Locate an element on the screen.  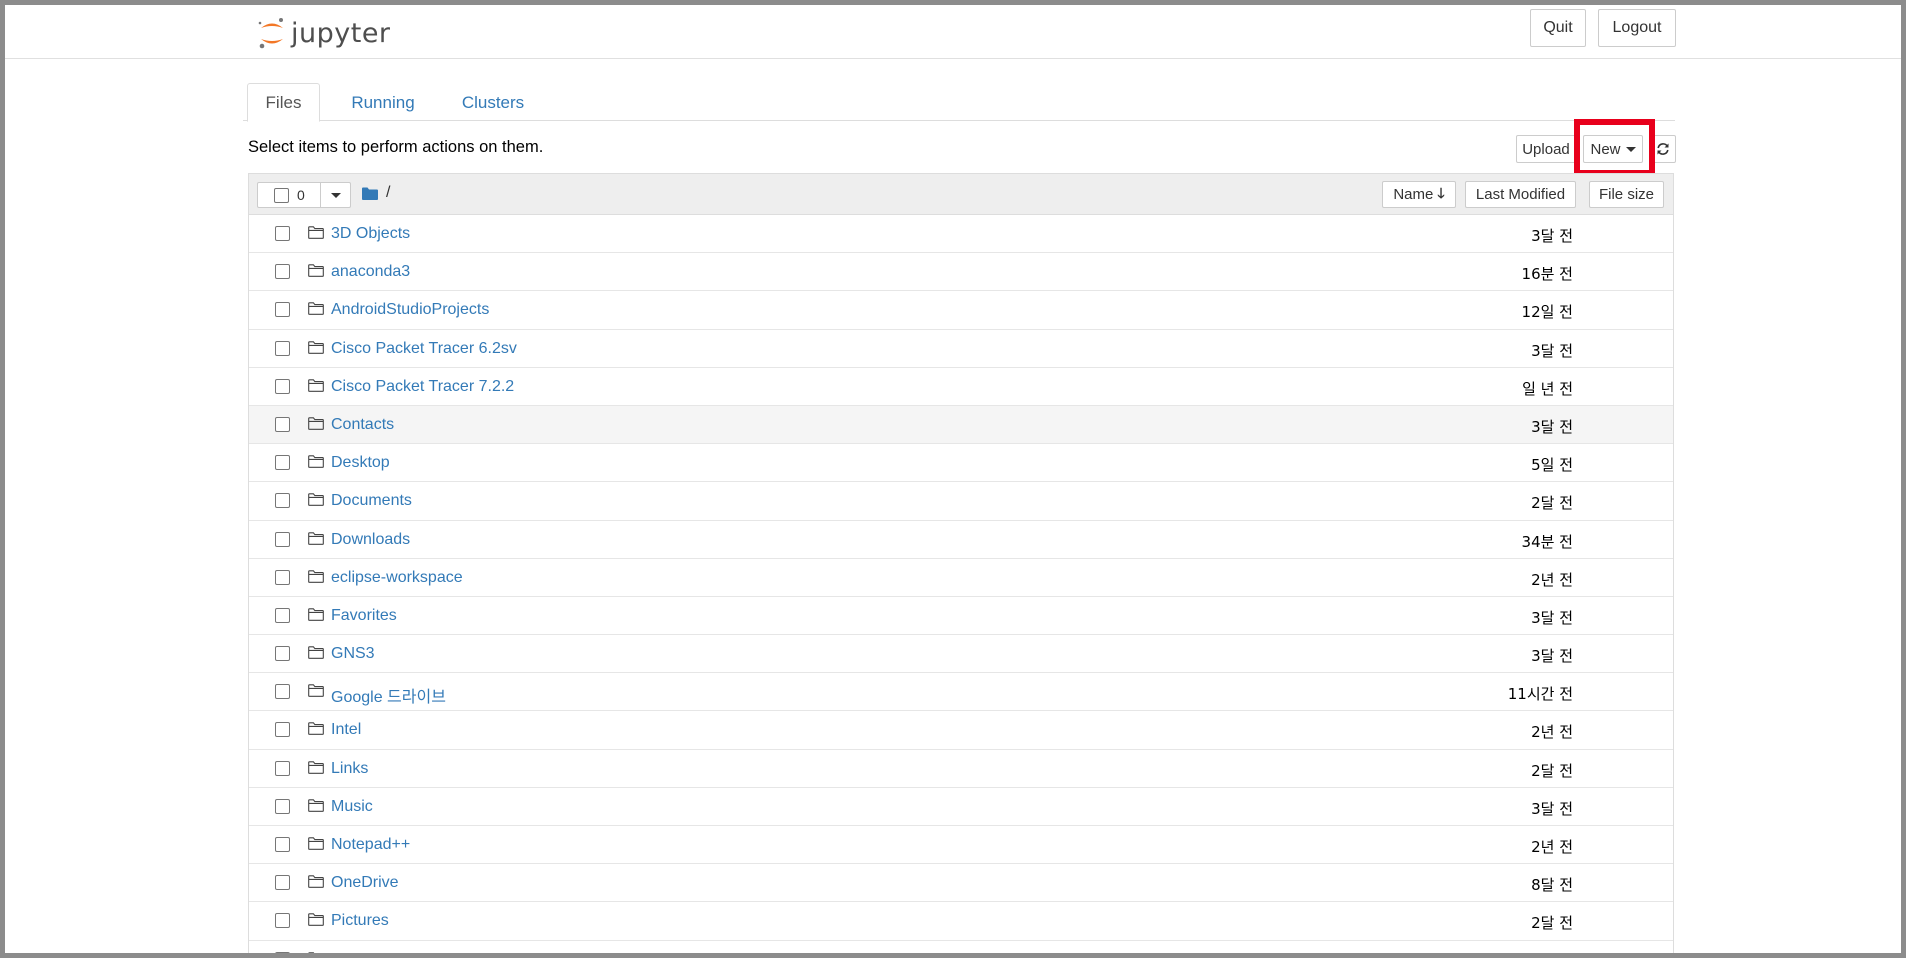
file-name-link: Downloads is located at coordinates (370, 540).